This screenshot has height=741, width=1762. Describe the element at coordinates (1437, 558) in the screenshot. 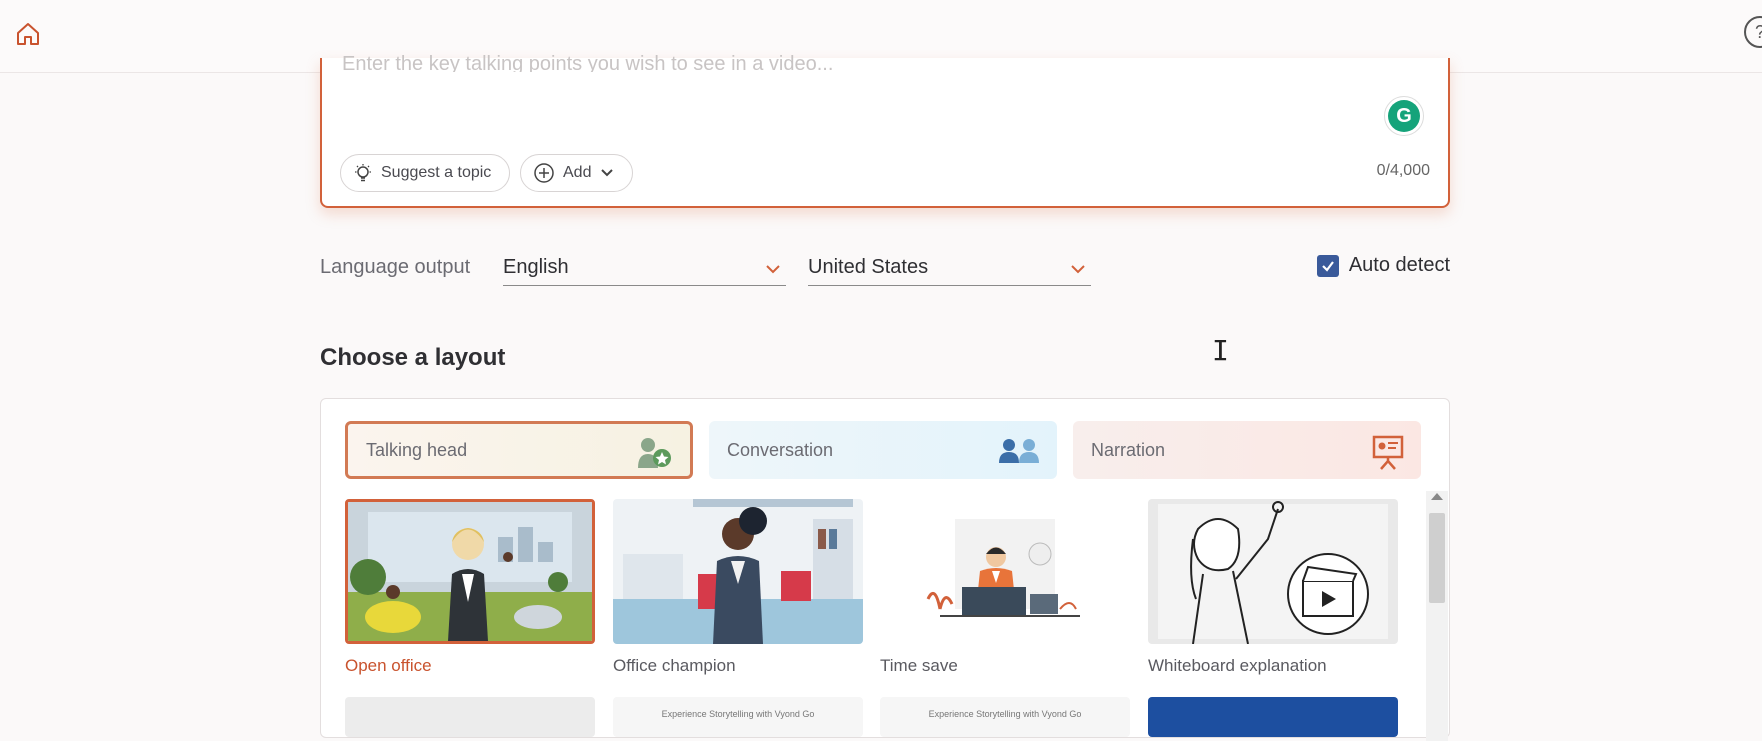

I see `scrollbar-thumb` at that location.